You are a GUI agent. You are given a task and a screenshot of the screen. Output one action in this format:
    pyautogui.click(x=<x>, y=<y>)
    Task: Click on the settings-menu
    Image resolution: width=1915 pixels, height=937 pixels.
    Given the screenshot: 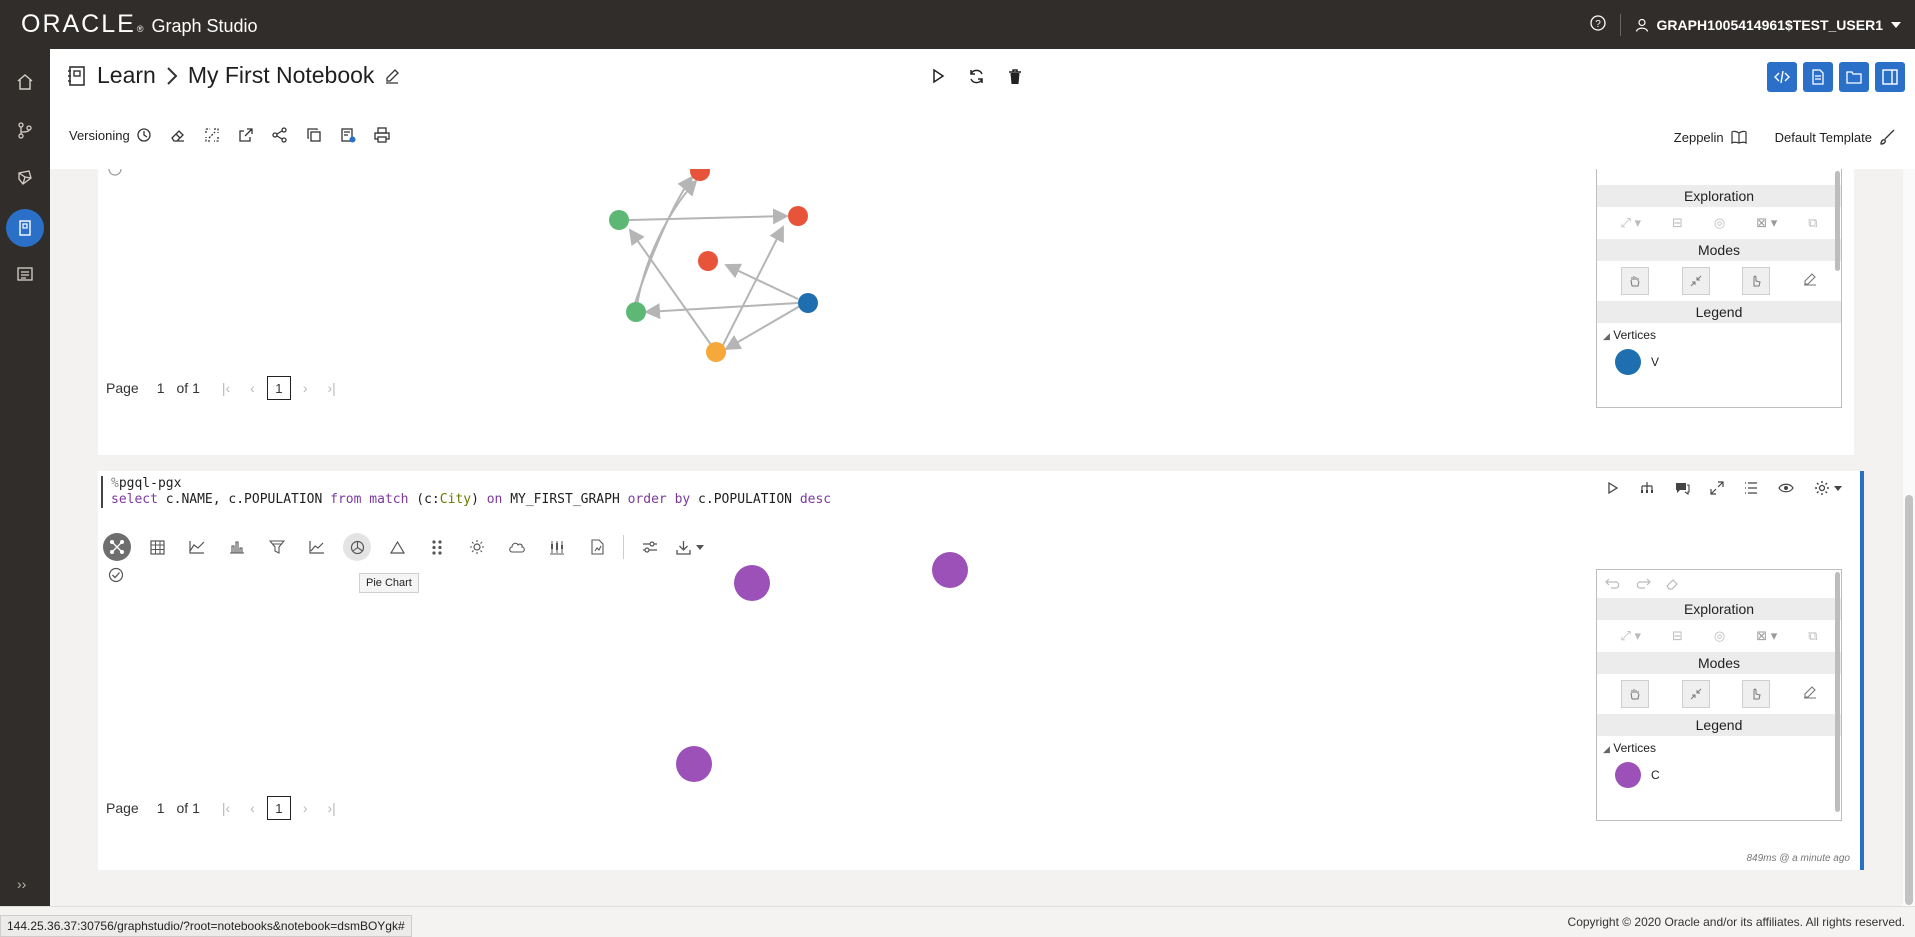 What is the action you would take?
    pyautogui.click(x=1828, y=488)
    